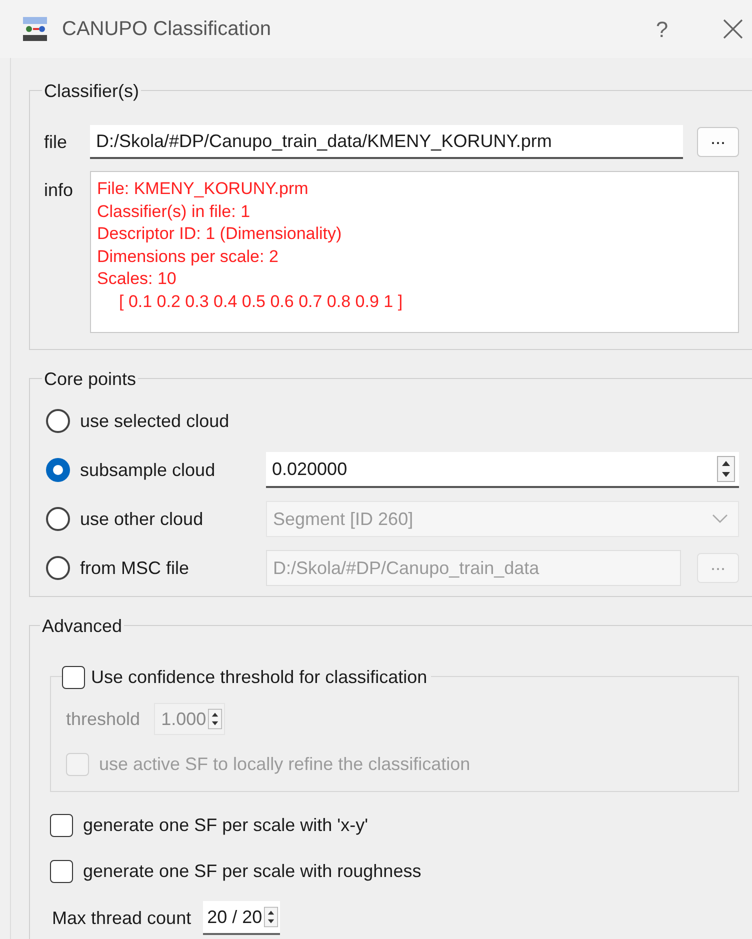 Image resolution: width=752 pixels, height=939 pixels. What do you see at coordinates (35, 29) in the screenshot?
I see `app-icon` at bounding box center [35, 29].